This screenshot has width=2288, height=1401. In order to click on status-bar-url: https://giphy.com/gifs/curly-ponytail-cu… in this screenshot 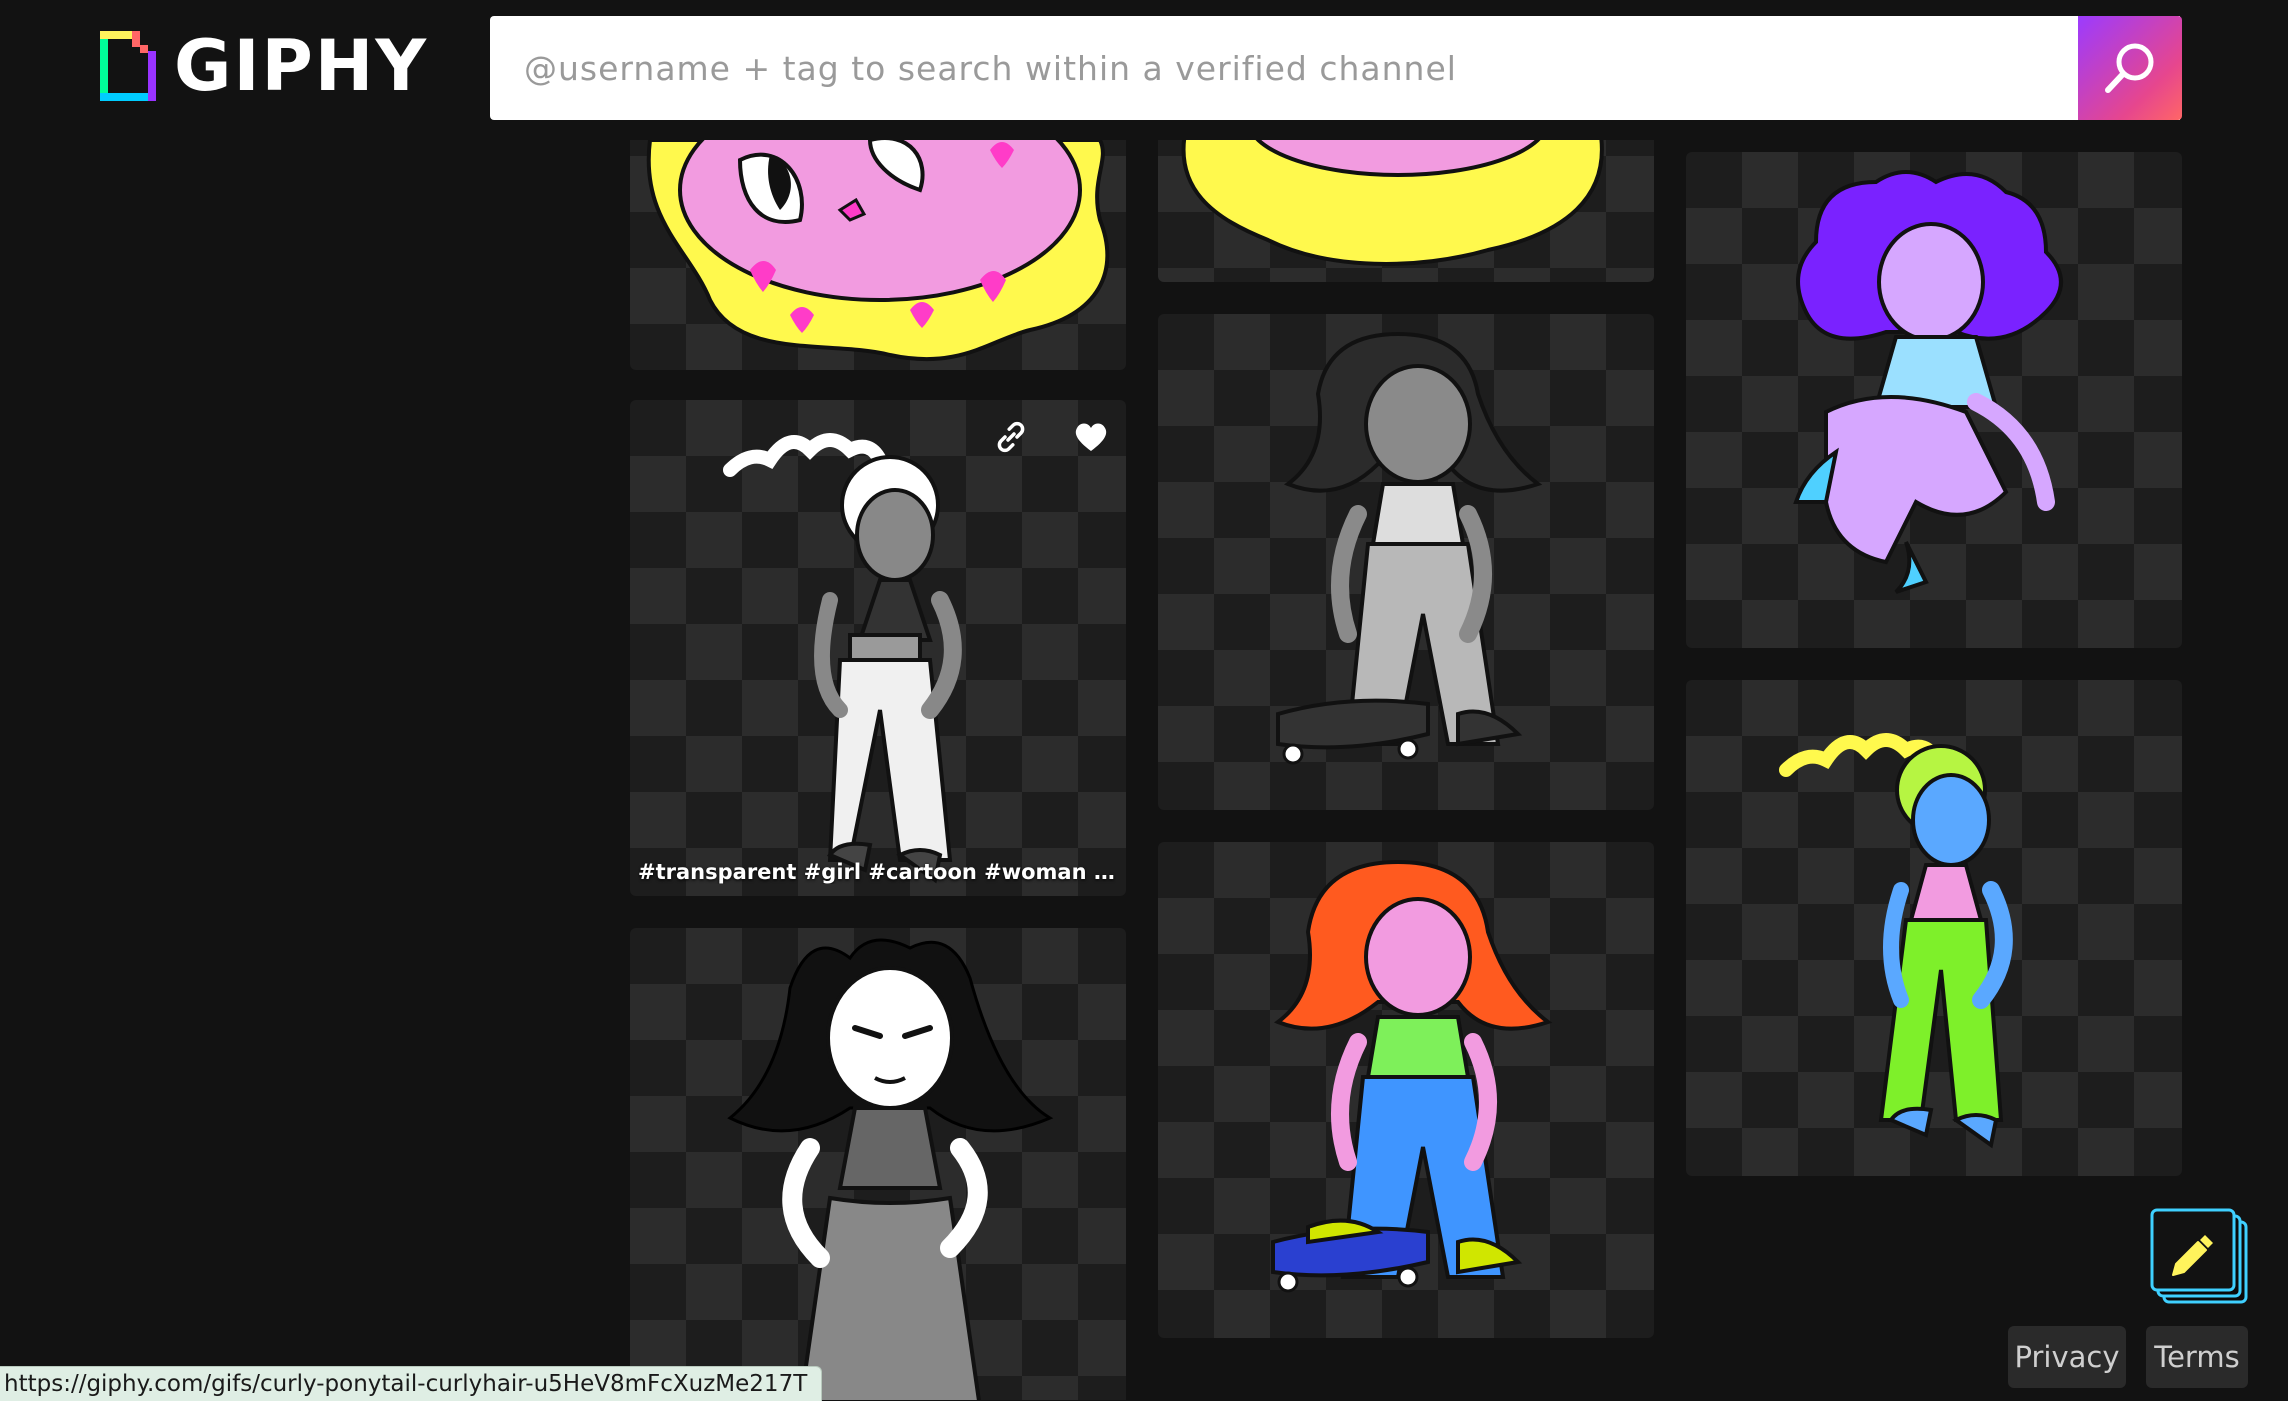, I will do `click(411, 1383)`.